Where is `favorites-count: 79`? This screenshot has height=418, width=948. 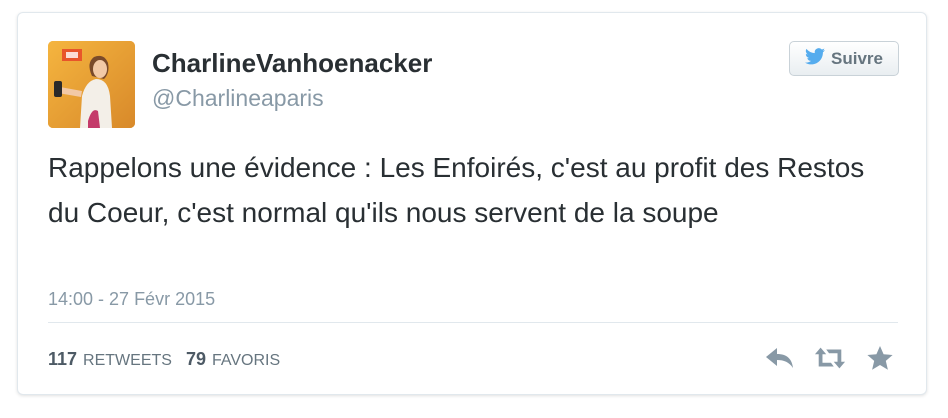
favorites-count: 79 is located at coordinates (196, 359).